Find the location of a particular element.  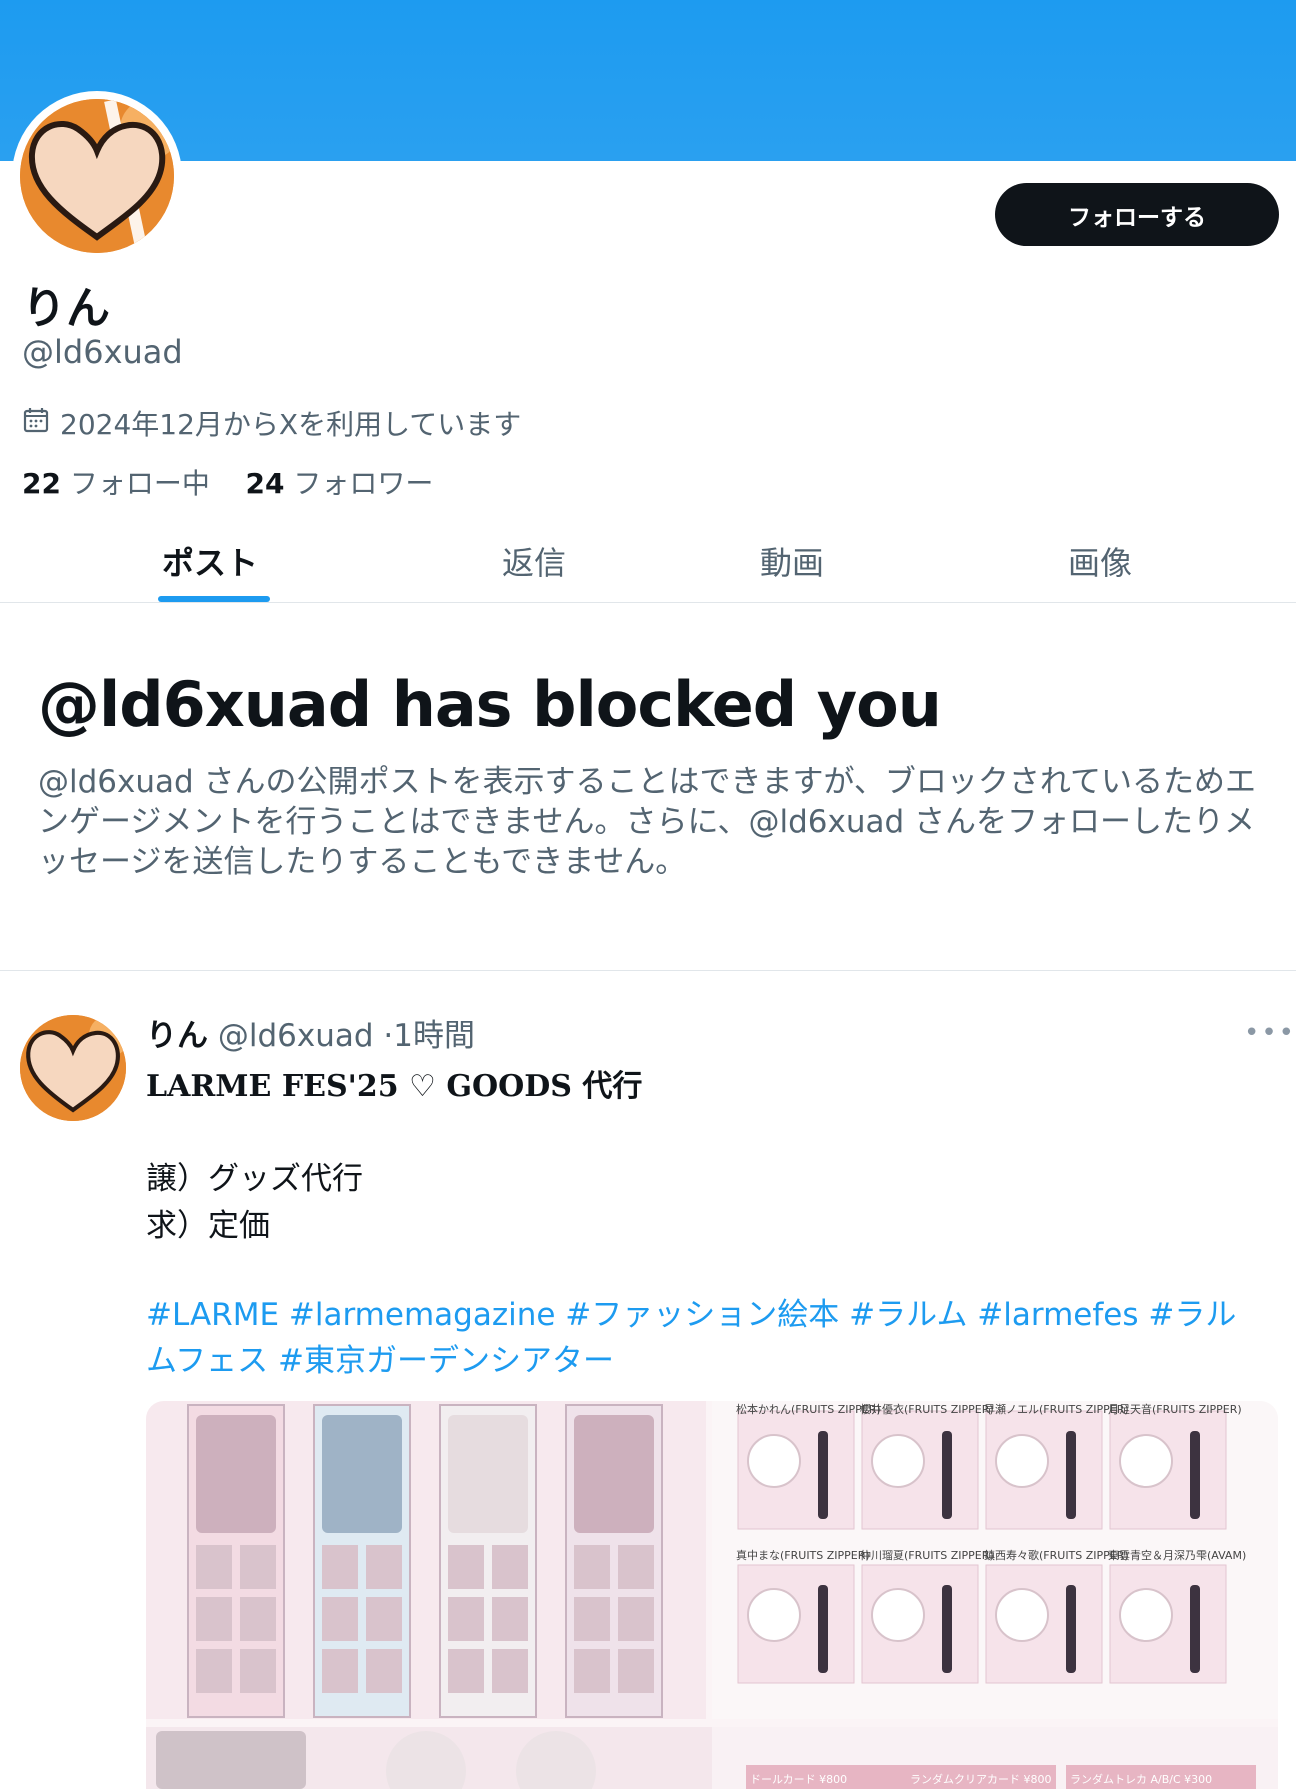

tab-posts: ポスト is located at coordinates (210, 561).